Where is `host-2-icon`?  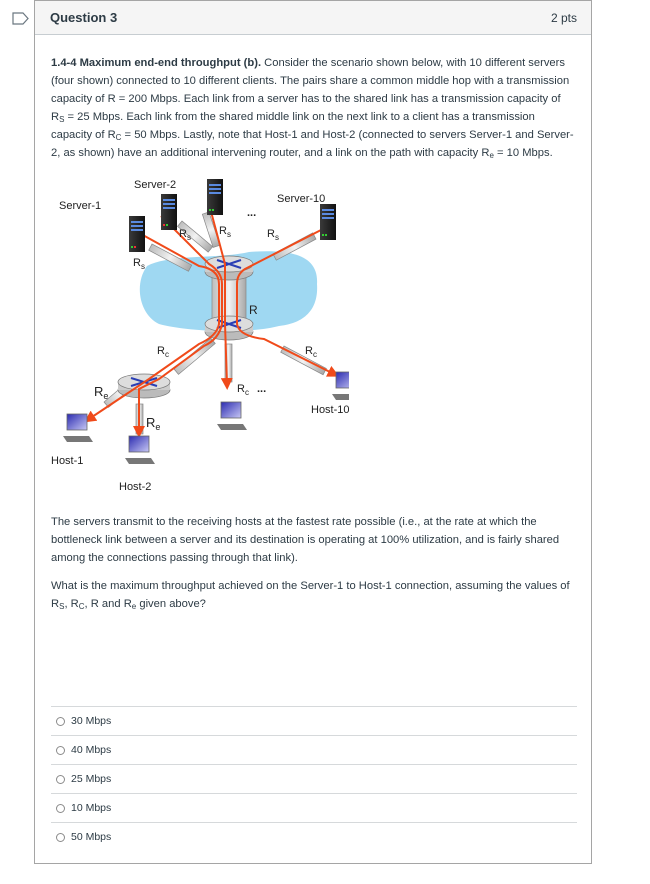
host-2-icon is located at coordinates (140, 449).